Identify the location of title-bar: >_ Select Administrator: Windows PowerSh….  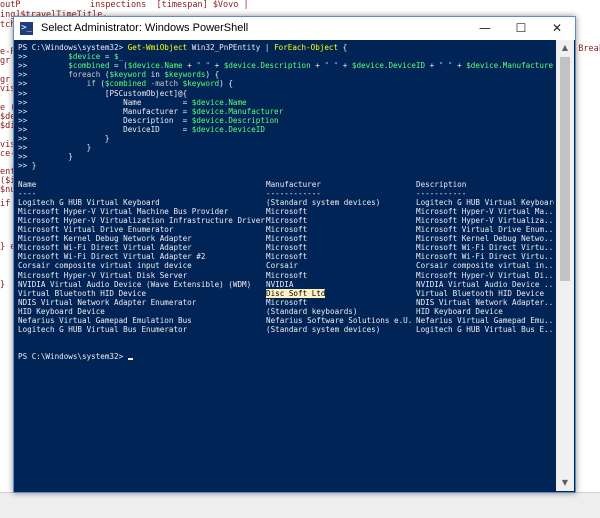
(294, 28).